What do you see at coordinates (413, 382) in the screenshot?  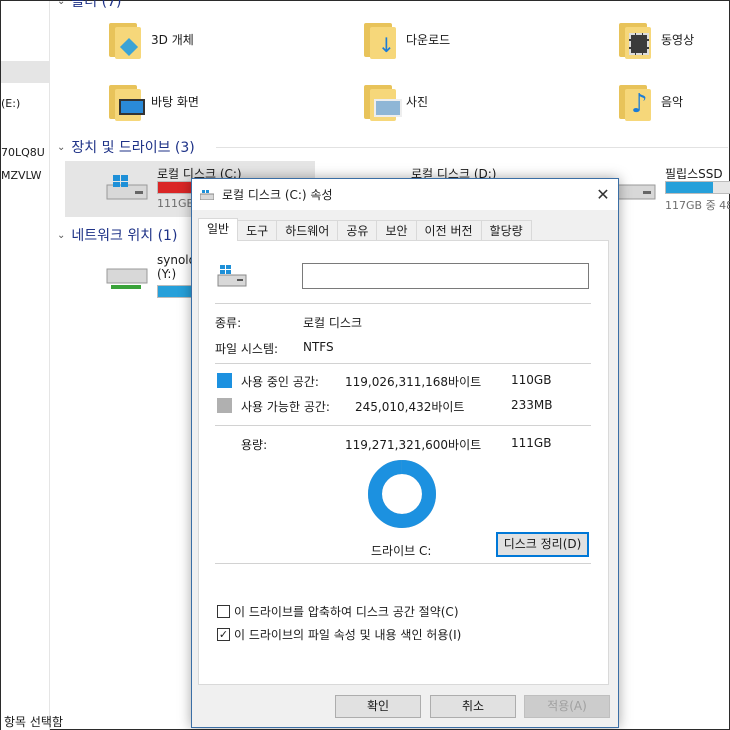 I see `used-space-bytes: 119,026,311,168바이트` at bounding box center [413, 382].